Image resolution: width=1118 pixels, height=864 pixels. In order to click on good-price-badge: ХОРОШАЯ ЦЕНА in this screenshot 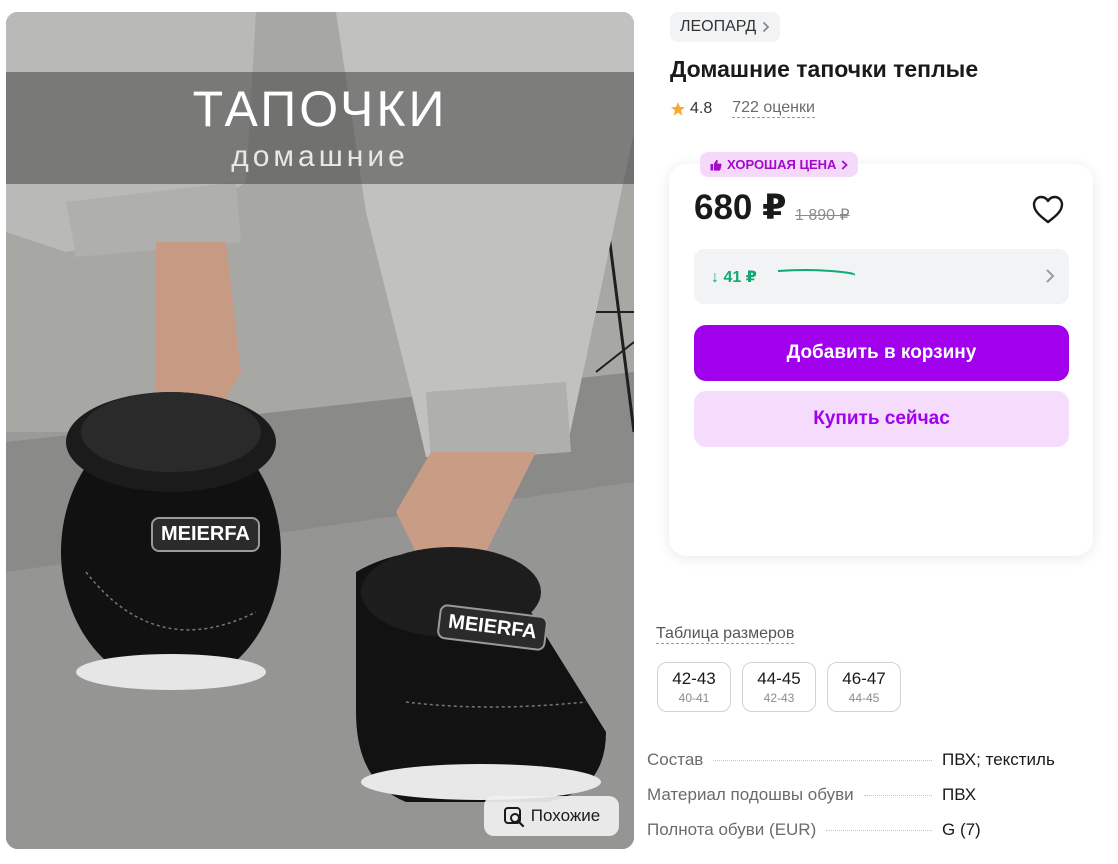, I will do `click(779, 164)`.